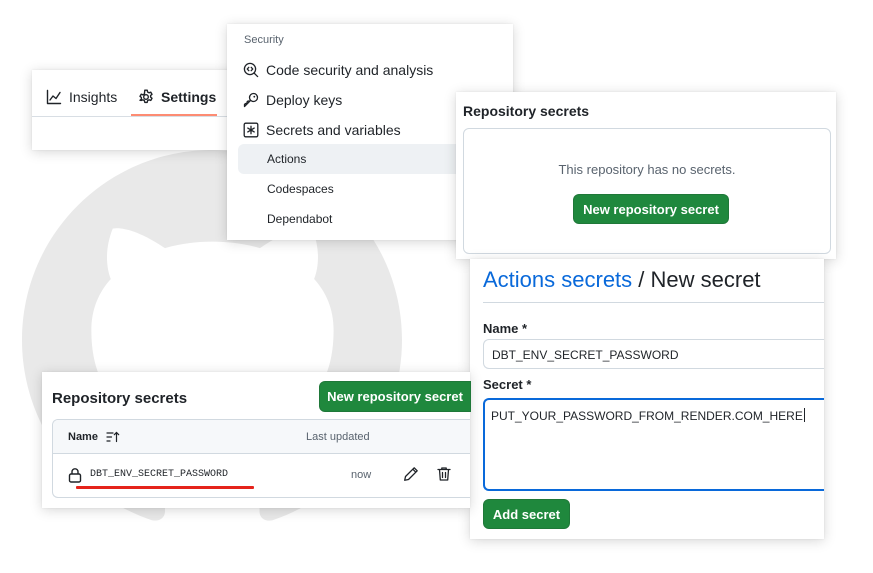  What do you see at coordinates (338, 437) in the screenshot?
I see `column-header-last-updated: Last updated` at bounding box center [338, 437].